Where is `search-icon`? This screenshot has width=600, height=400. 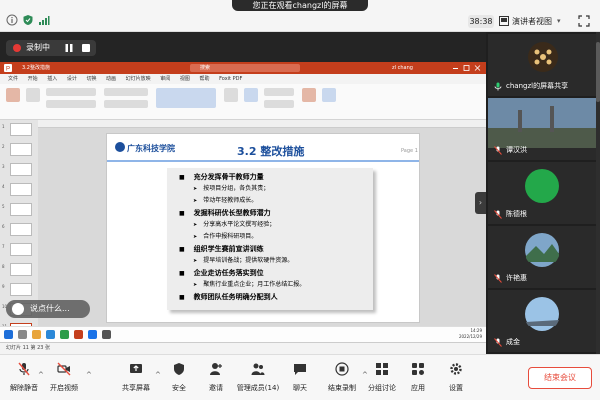
search-icon is located at coordinates (22, 334).